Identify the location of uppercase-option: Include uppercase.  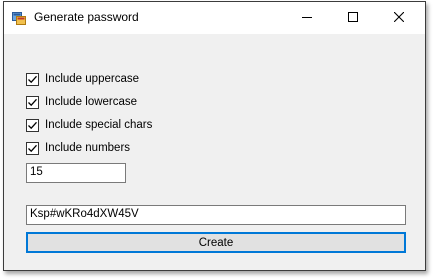
(82, 79).